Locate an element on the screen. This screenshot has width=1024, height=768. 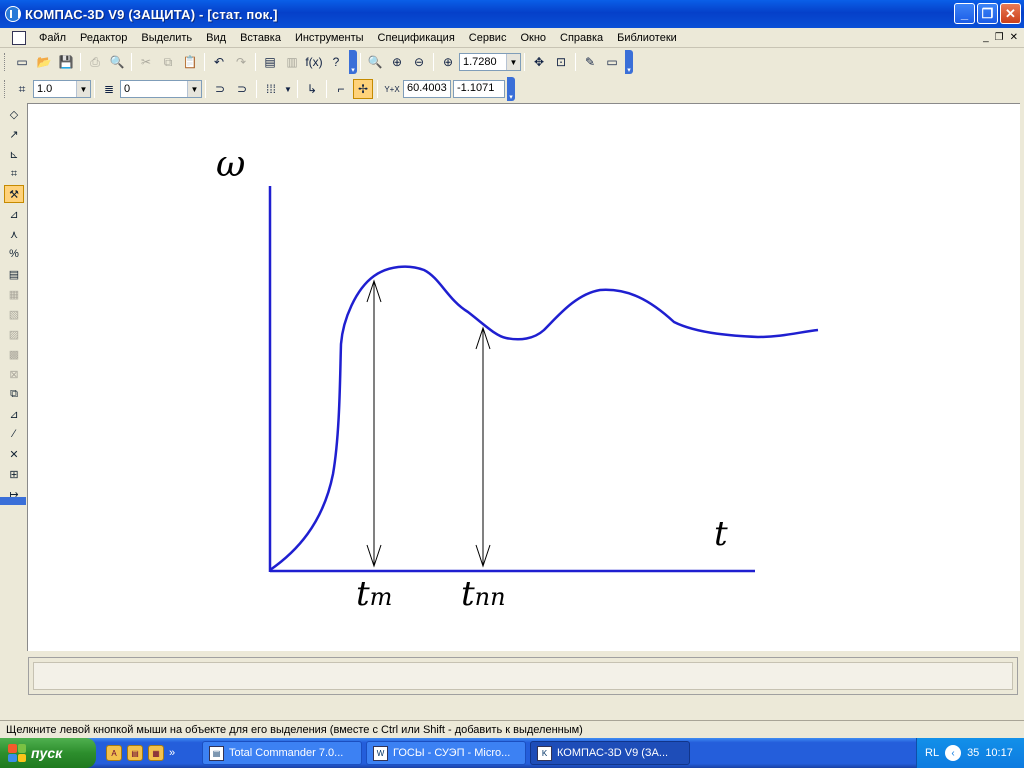
snap-magnet-icon: ⊃ is located at coordinates (220, 89).